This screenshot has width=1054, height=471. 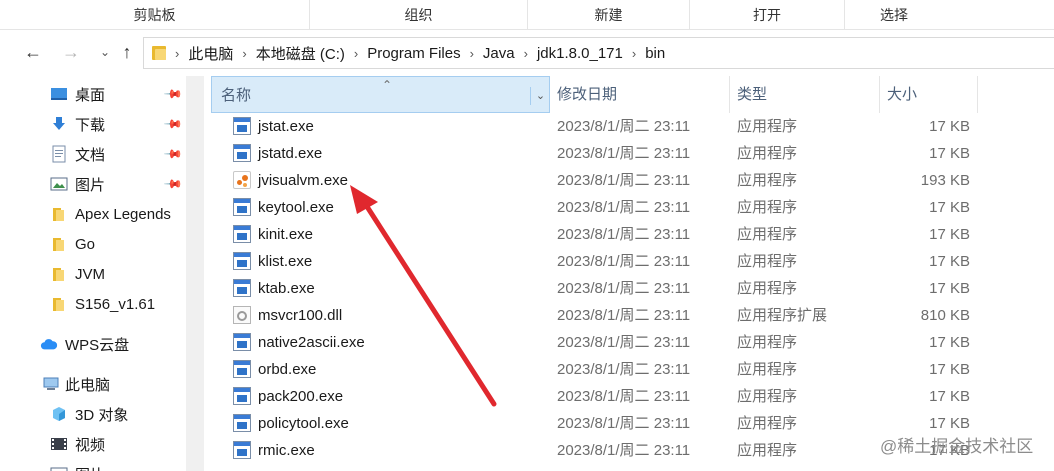 I want to click on file-row: keytool.exe 2023/8/1/周二 23:11 应用程序 17 KB, so click(x=632, y=207).